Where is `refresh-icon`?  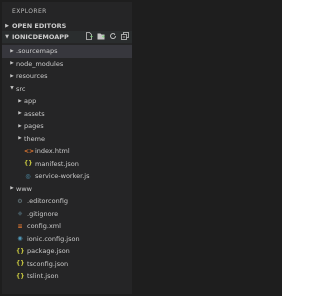 refresh-icon is located at coordinates (113, 36).